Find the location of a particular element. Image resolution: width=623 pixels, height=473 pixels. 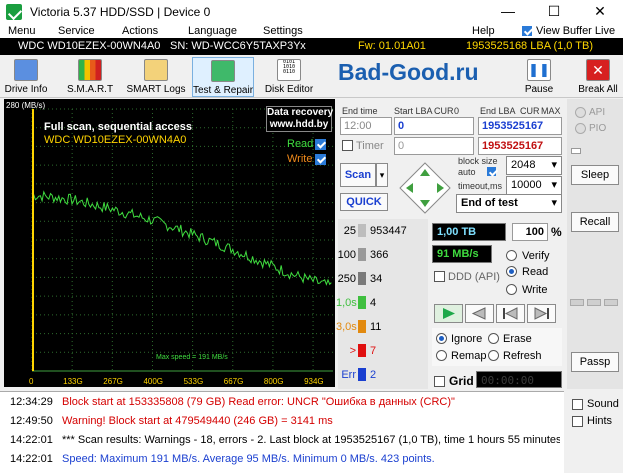

menu-help: Help is located at coordinates (483, 31).